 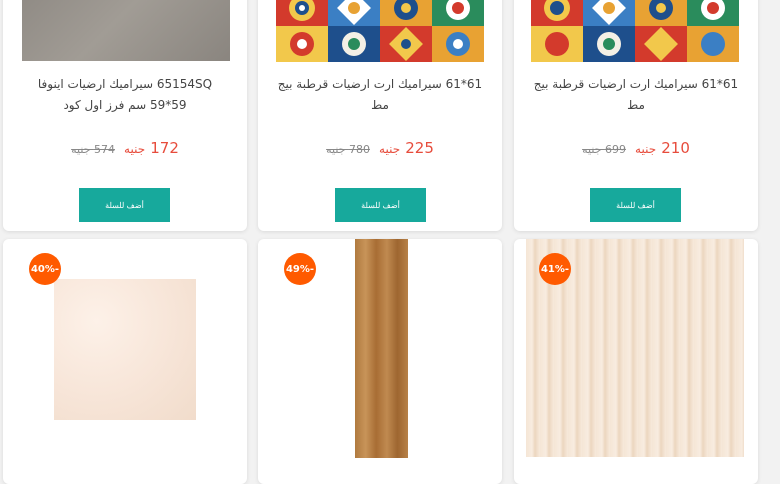 I want to click on price-row: 210 جنيه 699 جنيه, so click(x=636, y=147).